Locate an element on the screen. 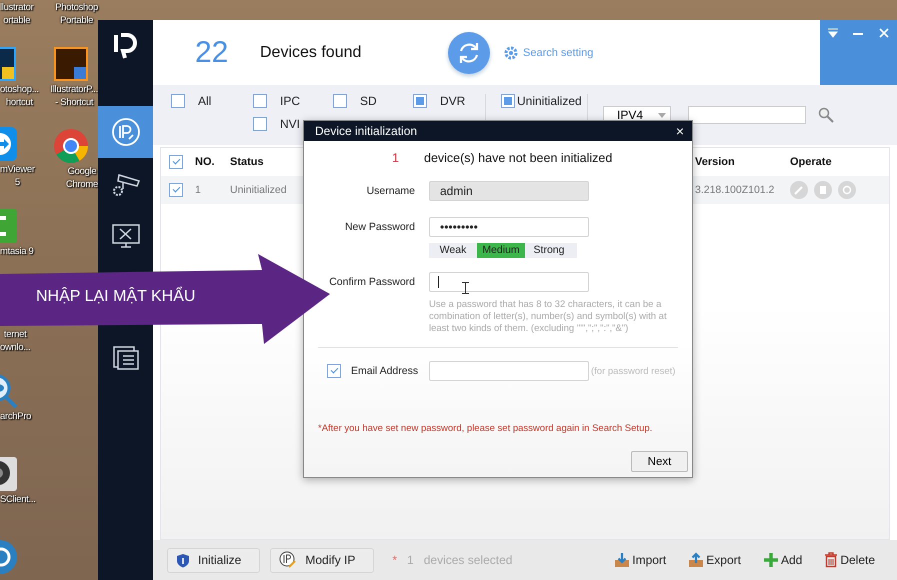 Image resolution: width=897 pixels, height=580 pixels. table-cell: Uninitialized is located at coordinates (258, 190).